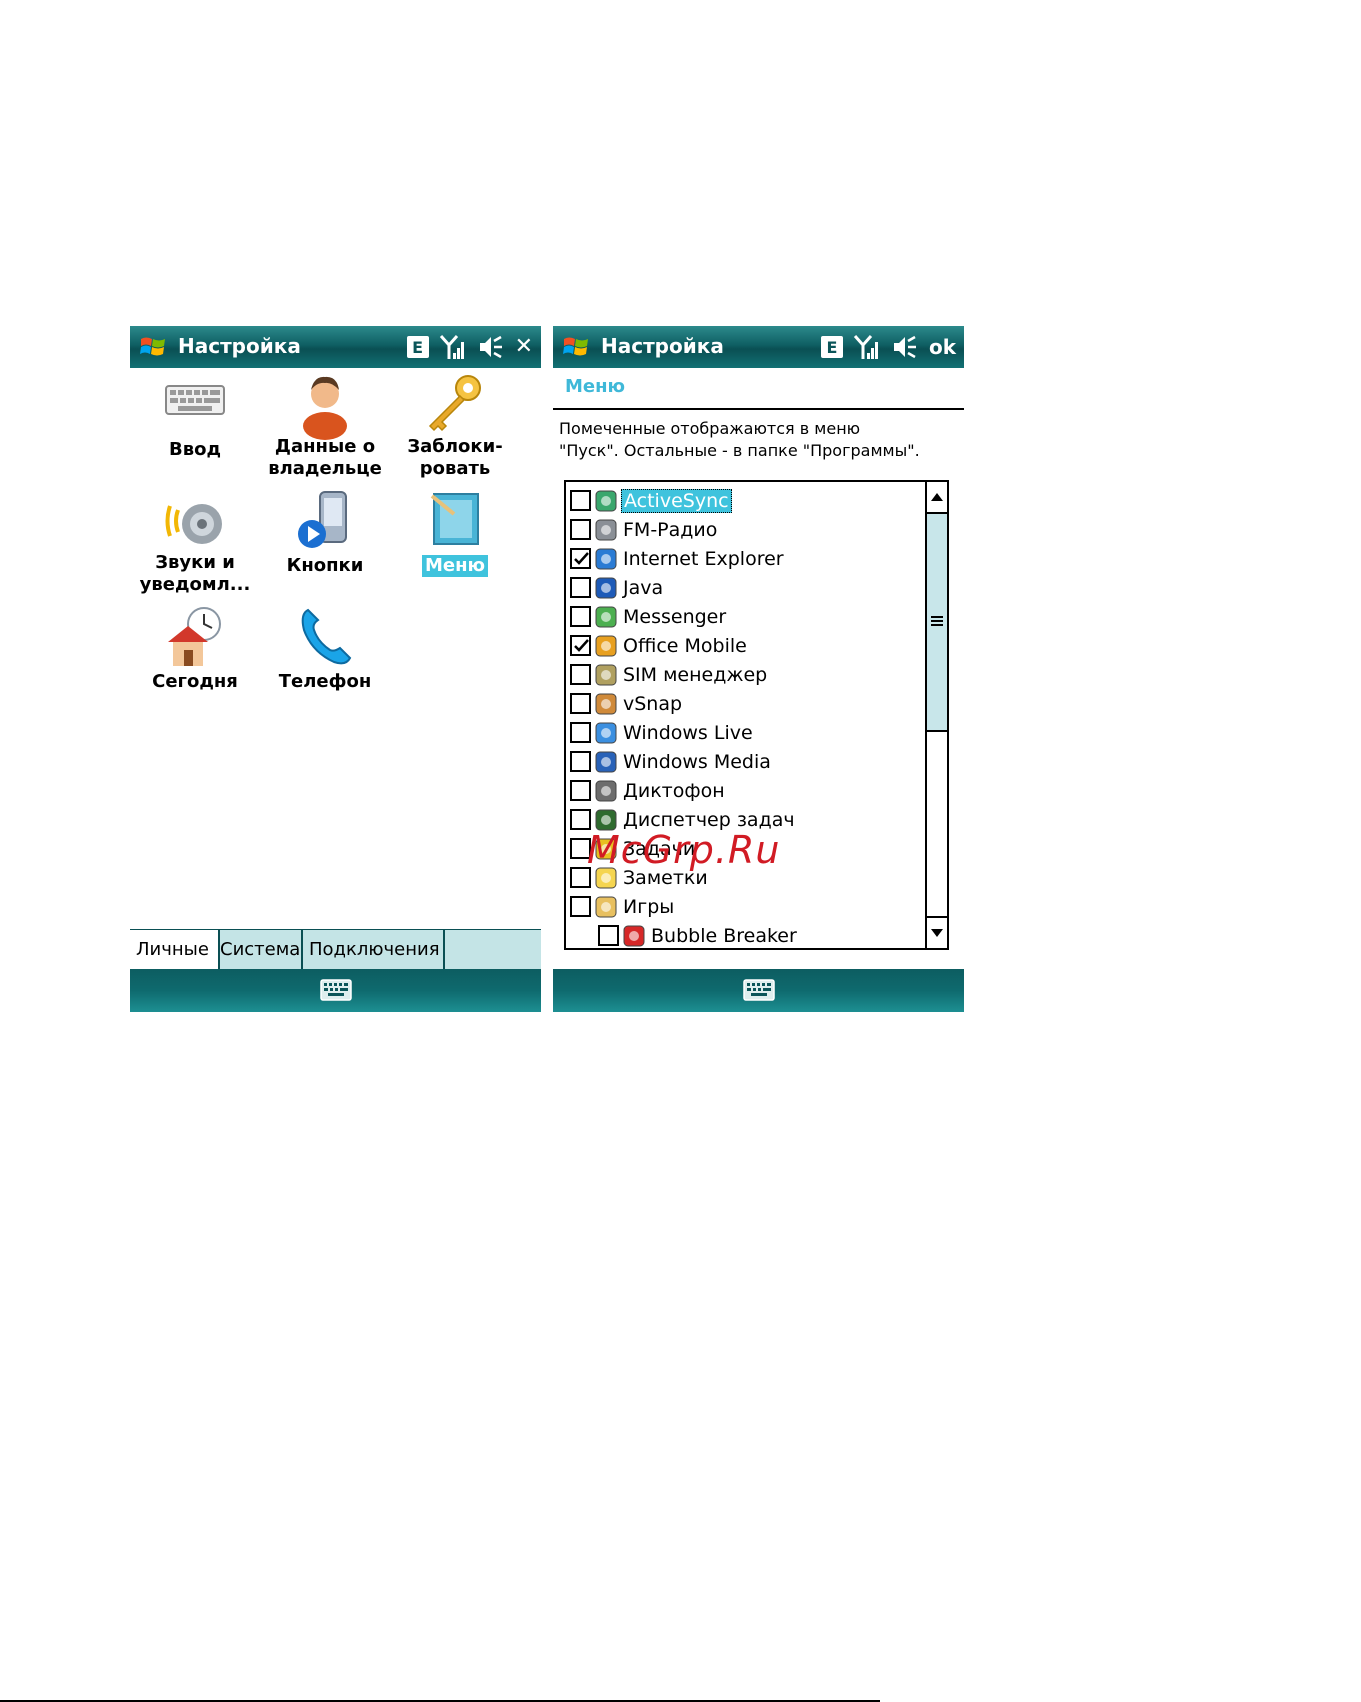 This screenshot has width=1361, height=1702. Describe the element at coordinates (643, 587) in the screenshot. I see `list-item-label: Java` at that location.